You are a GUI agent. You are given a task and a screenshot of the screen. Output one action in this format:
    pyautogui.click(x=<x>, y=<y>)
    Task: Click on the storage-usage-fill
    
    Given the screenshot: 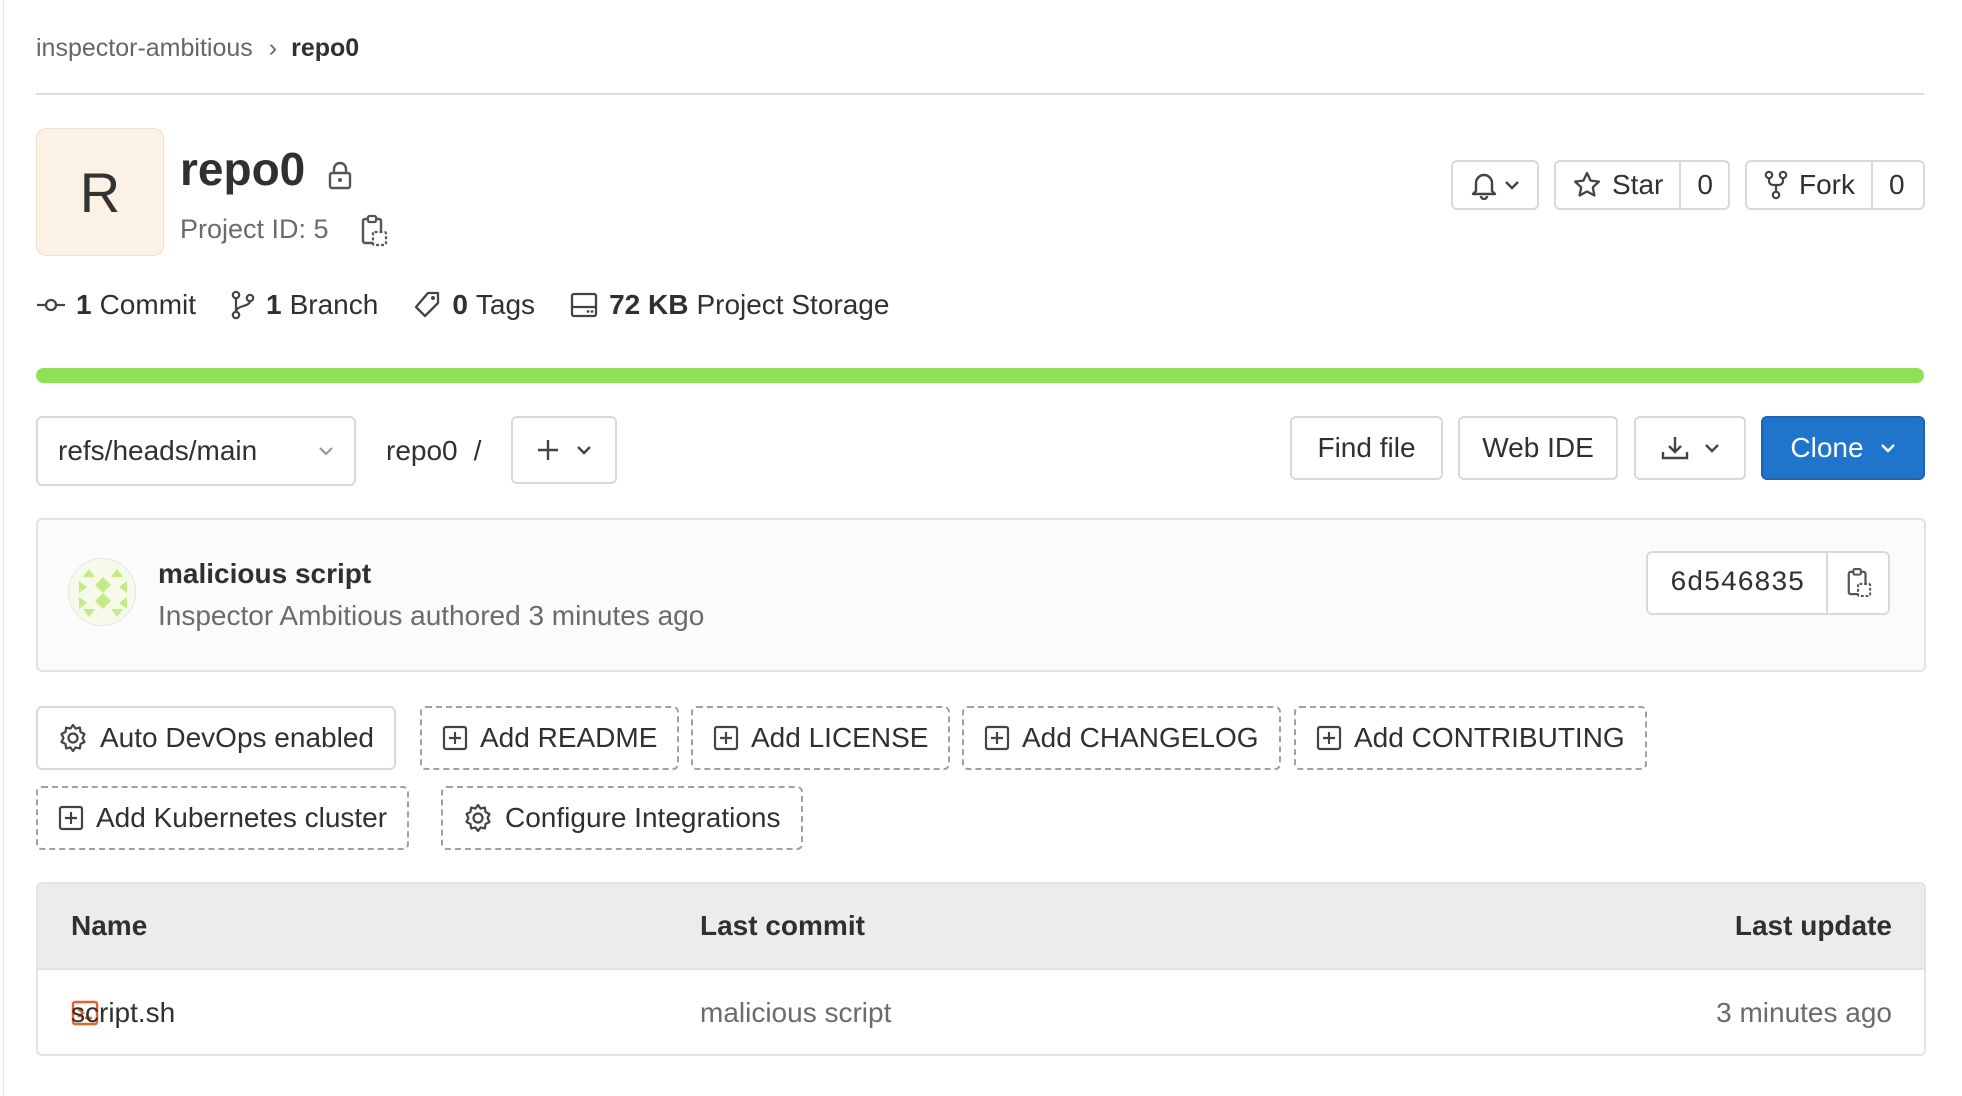 What is the action you would take?
    pyautogui.click(x=980, y=375)
    